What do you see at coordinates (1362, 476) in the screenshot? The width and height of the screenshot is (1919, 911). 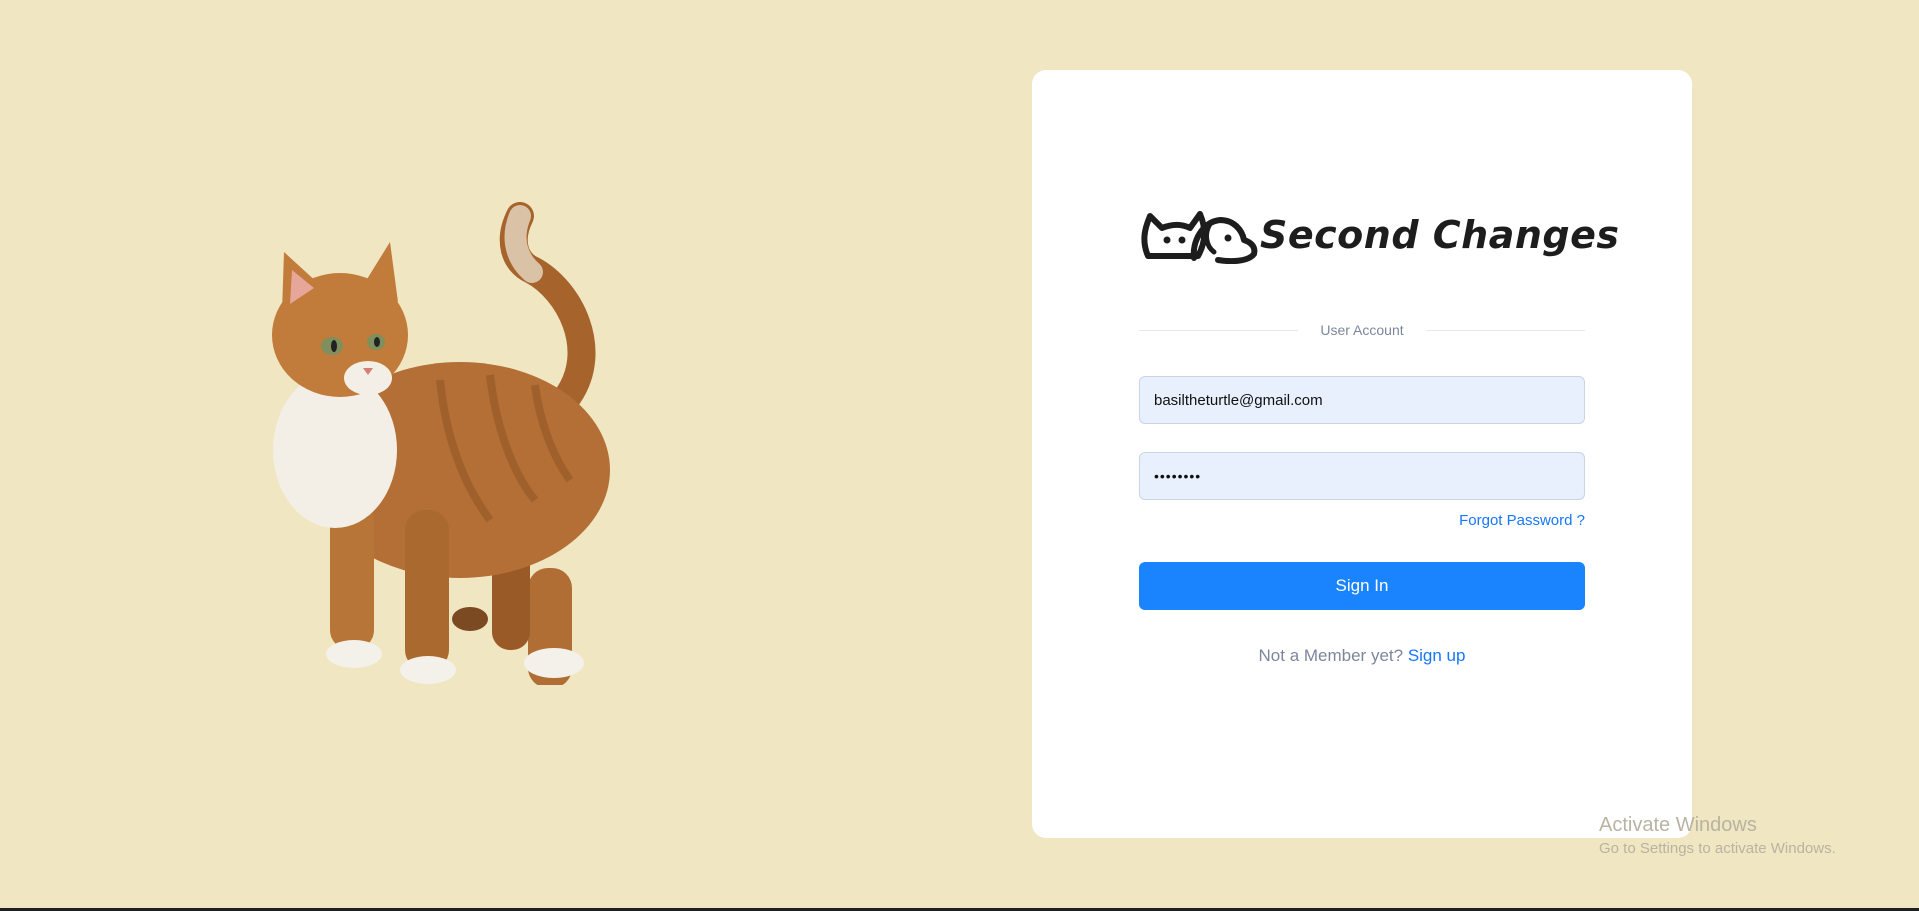 I see `password-field: ••••••••` at bounding box center [1362, 476].